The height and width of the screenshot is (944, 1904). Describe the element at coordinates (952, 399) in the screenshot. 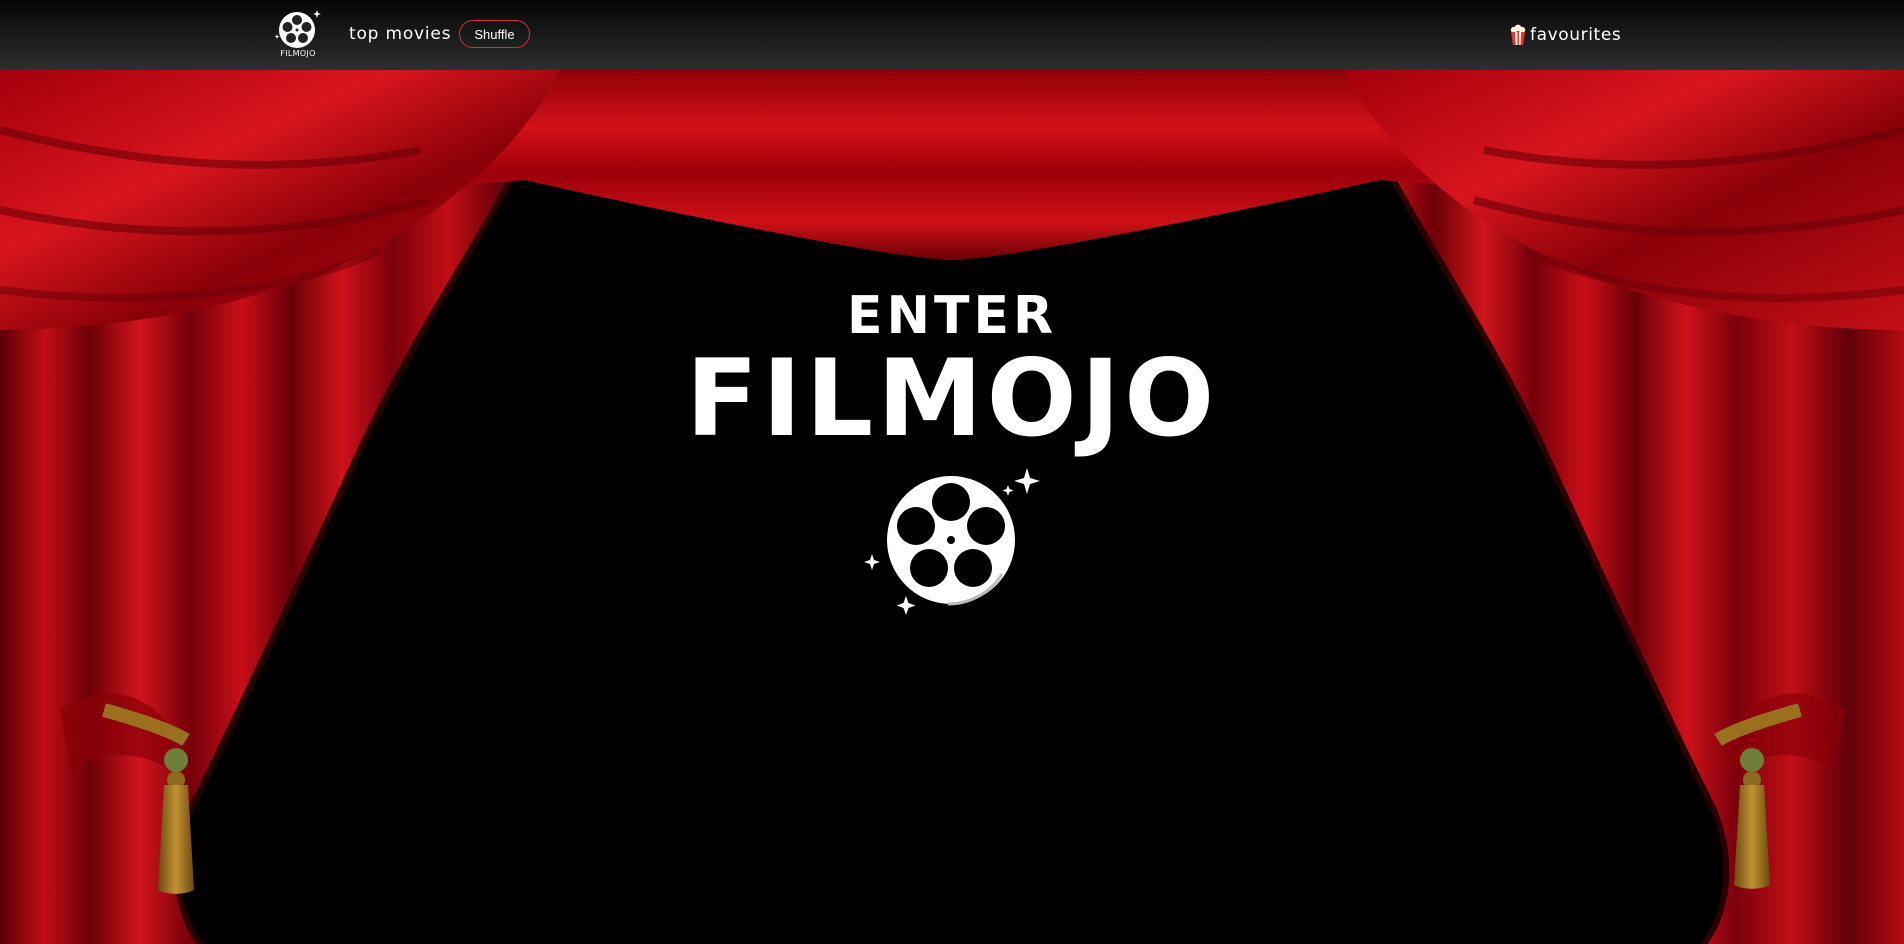

I see `hero-title: FILMOJO` at that location.